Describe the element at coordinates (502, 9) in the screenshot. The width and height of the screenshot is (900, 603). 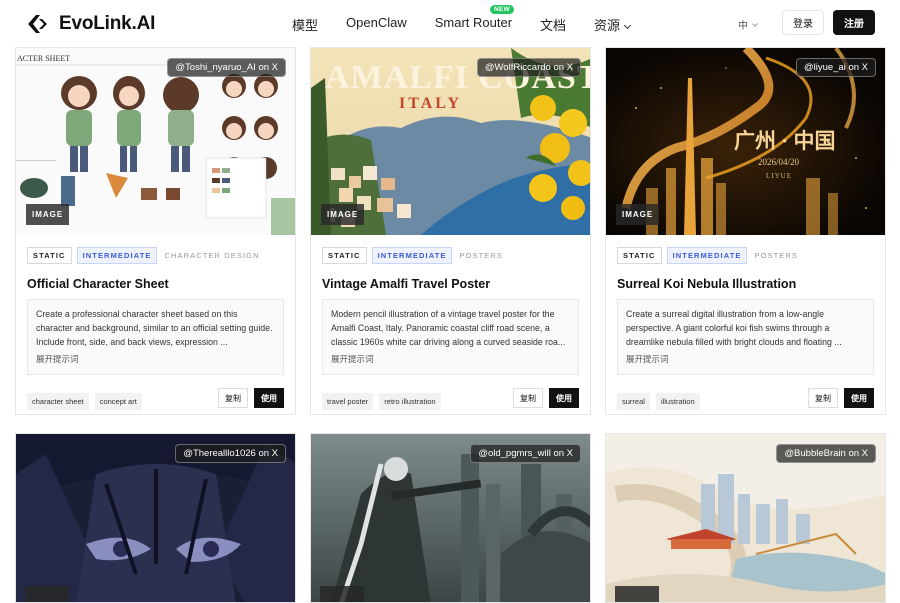
I see `new-badge: NEW` at that location.